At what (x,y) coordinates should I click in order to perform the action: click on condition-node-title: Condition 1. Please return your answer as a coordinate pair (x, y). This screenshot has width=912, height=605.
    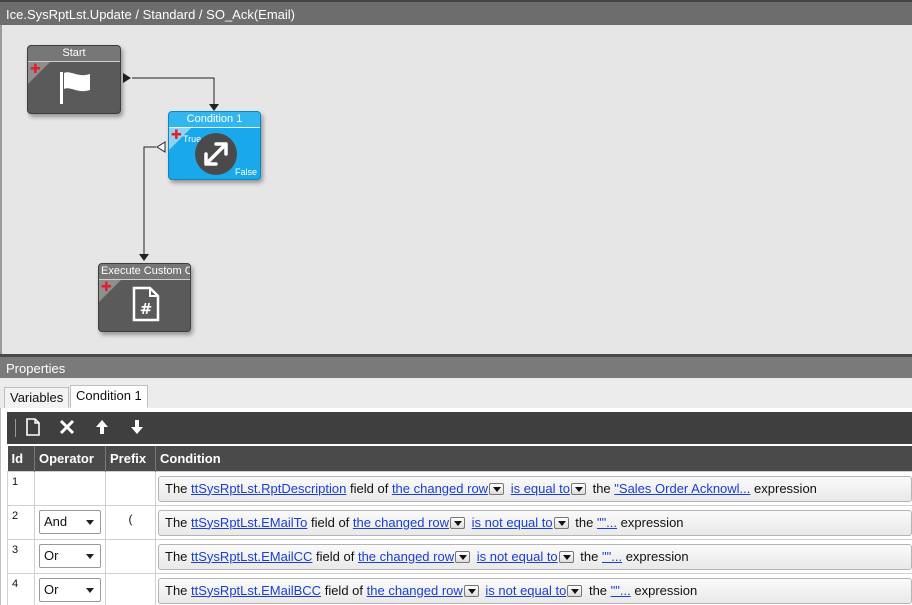
    Looking at the image, I should click on (214, 120).